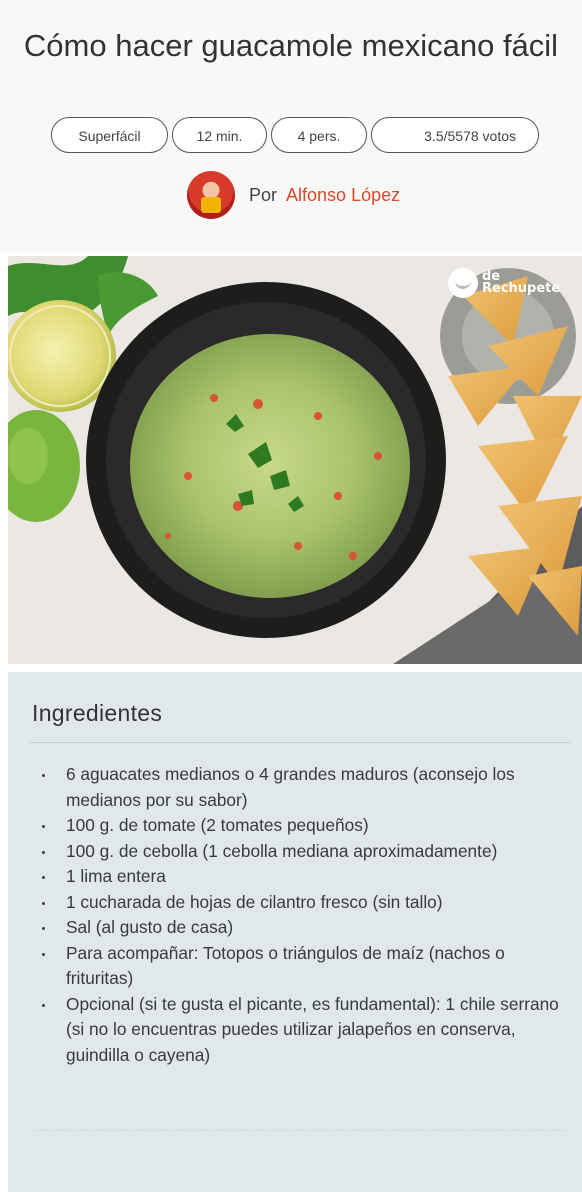 This screenshot has height=1192, width=582. What do you see at coordinates (300, 928) in the screenshot?
I see `ingredient-item: Sal (al gusto de casa)` at bounding box center [300, 928].